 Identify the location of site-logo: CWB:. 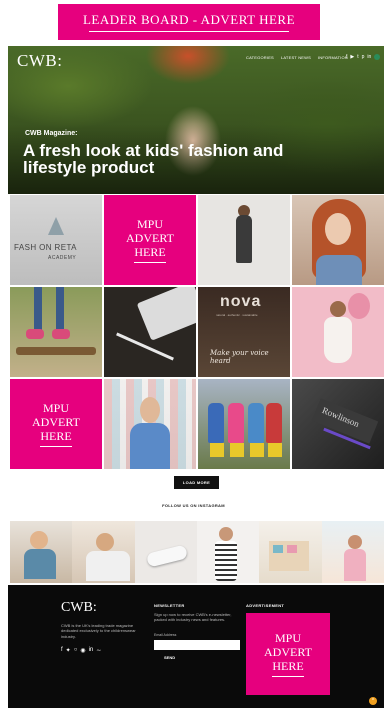
(39, 61).